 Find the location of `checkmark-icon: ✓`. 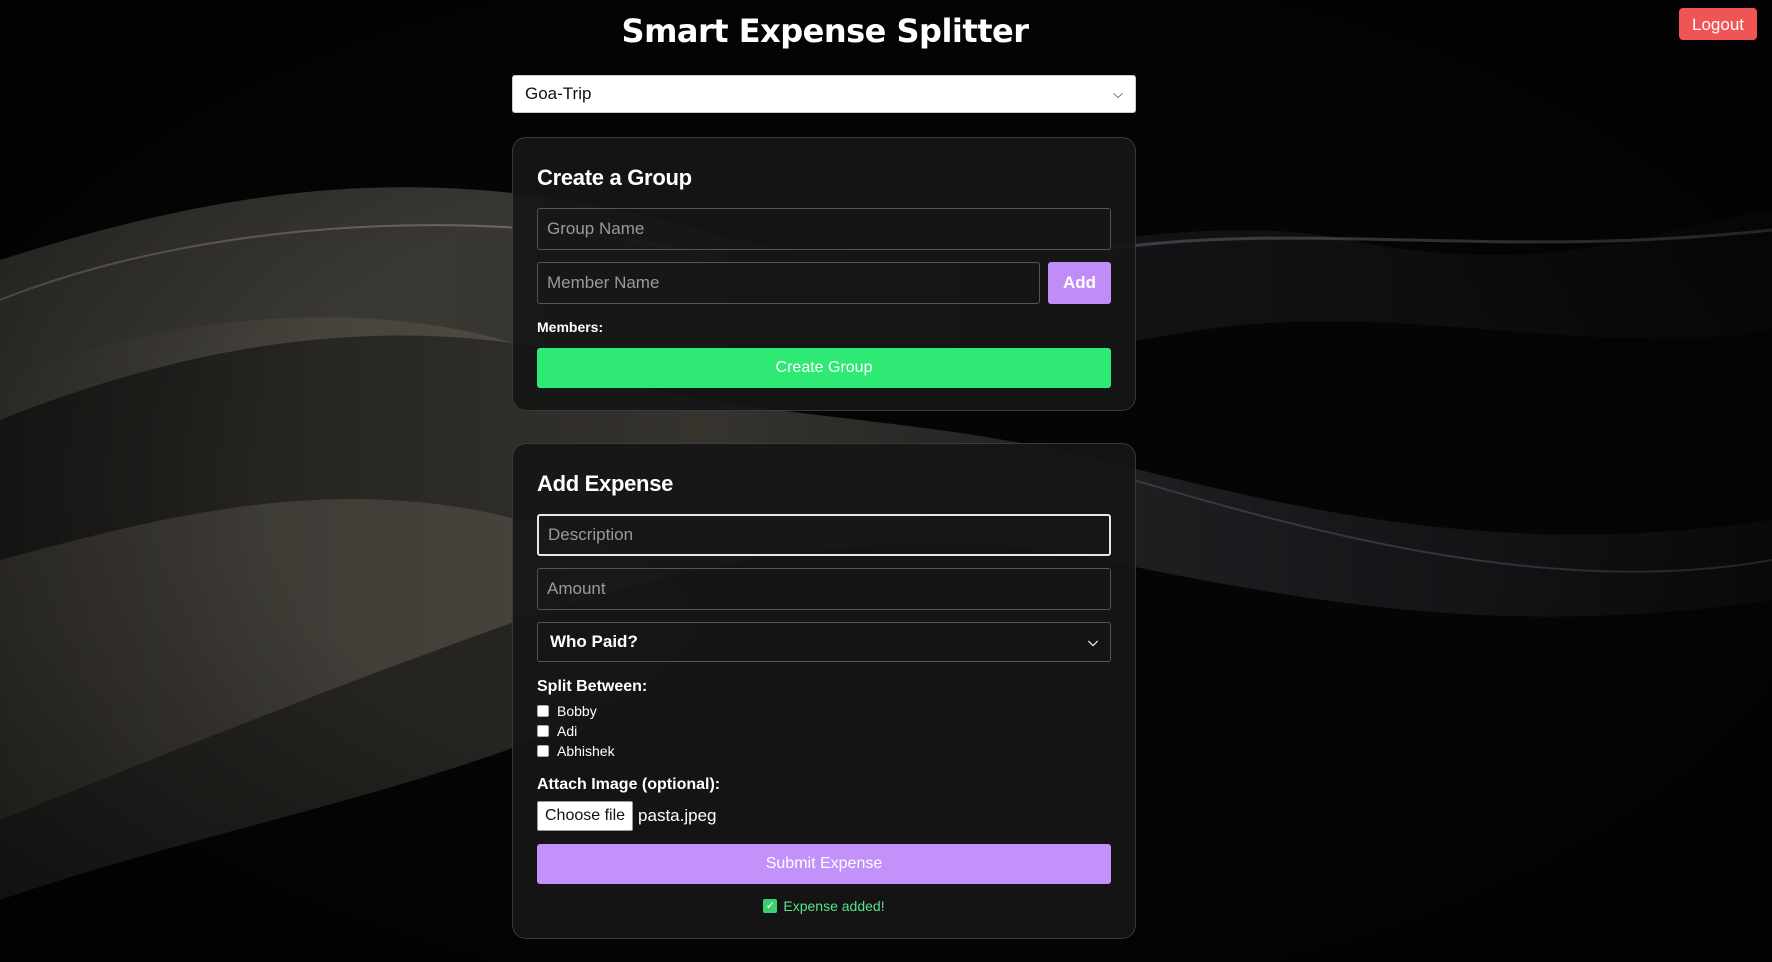

checkmark-icon: ✓ is located at coordinates (770, 906).